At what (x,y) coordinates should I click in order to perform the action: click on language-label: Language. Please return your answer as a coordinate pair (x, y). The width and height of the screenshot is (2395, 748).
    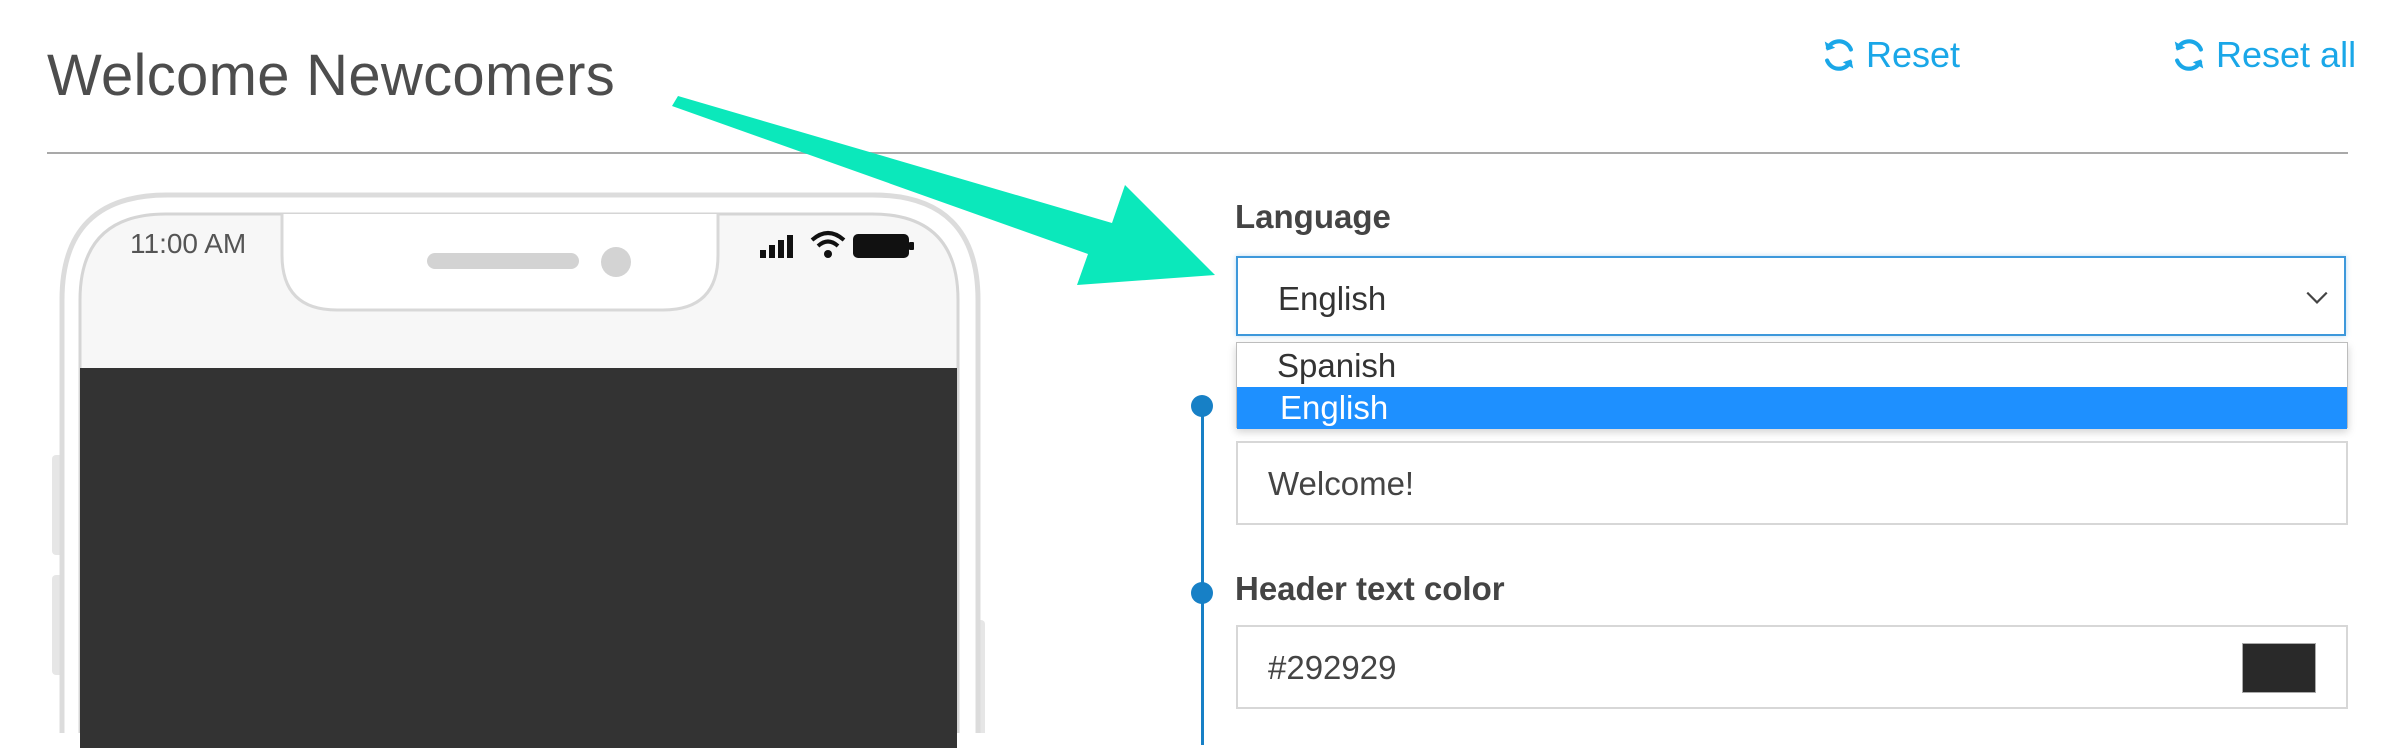
    Looking at the image, I should click on (1313, 216).